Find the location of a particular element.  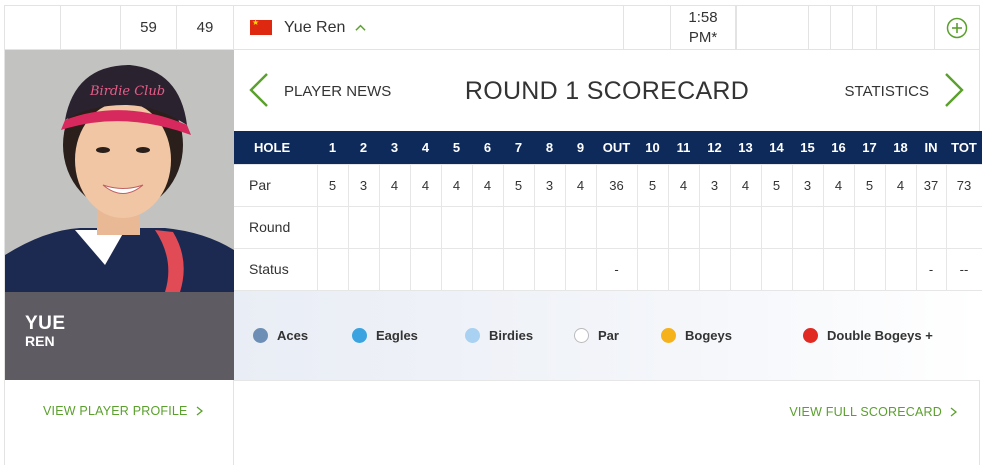

player-summary-row: 59 49 ★ Yue Ren 1:58 PM* is located at coordinates (492, 27).